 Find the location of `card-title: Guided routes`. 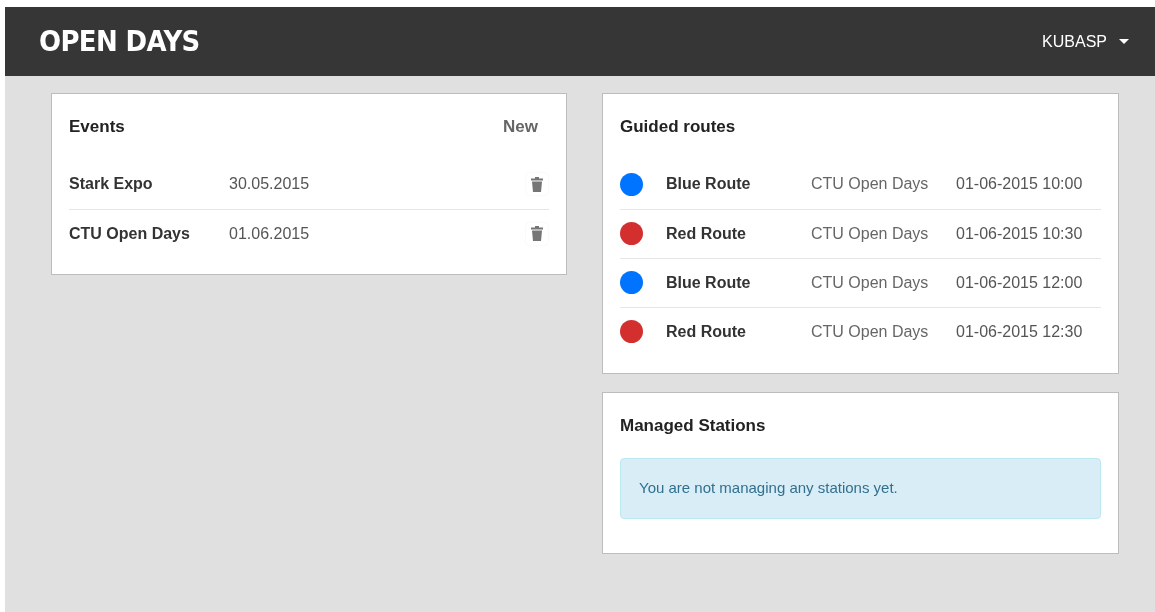

card-title: Guided routes is located at coordinates (678, 127).